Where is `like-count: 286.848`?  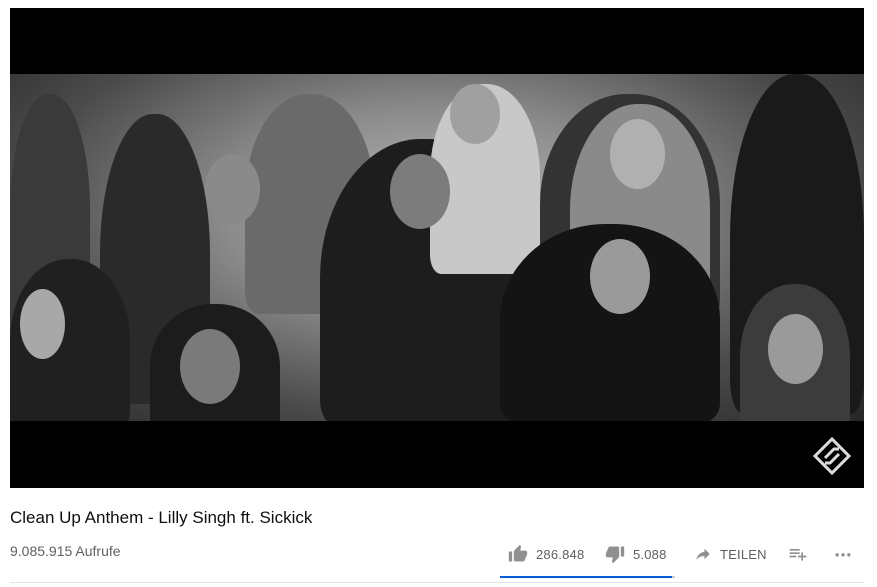 like-count: 286.848 is located at coordinates (560, 554).